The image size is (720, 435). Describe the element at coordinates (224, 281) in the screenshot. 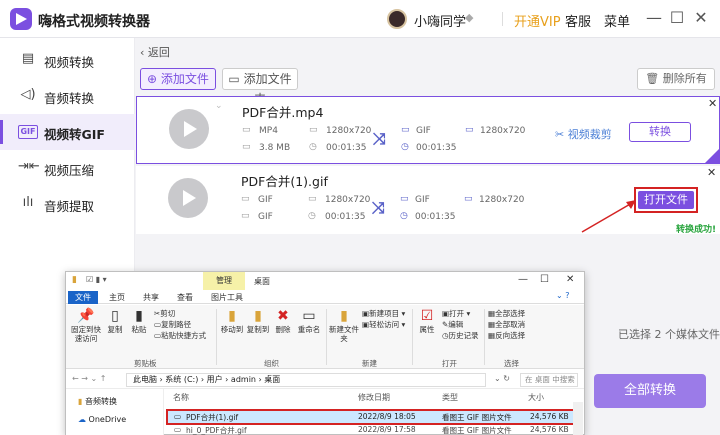

I see `tab-manage: 管理` at that location.